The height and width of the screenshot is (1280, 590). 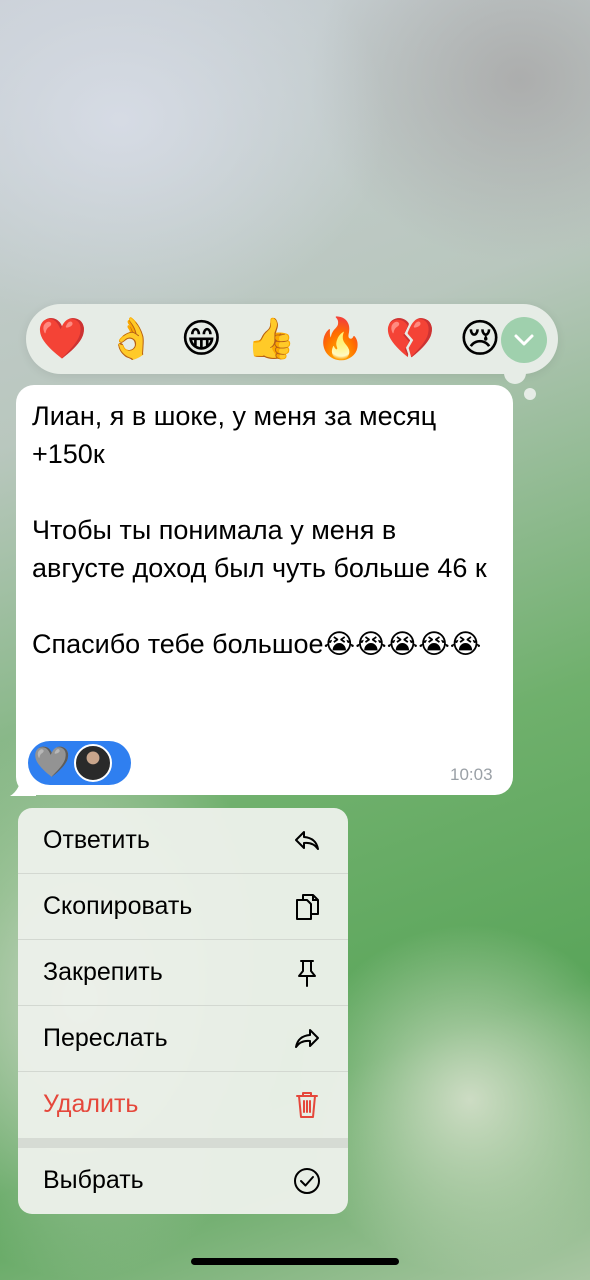 I want to click on menu-item-copy: Скопировать, so click(x=183, y=906).